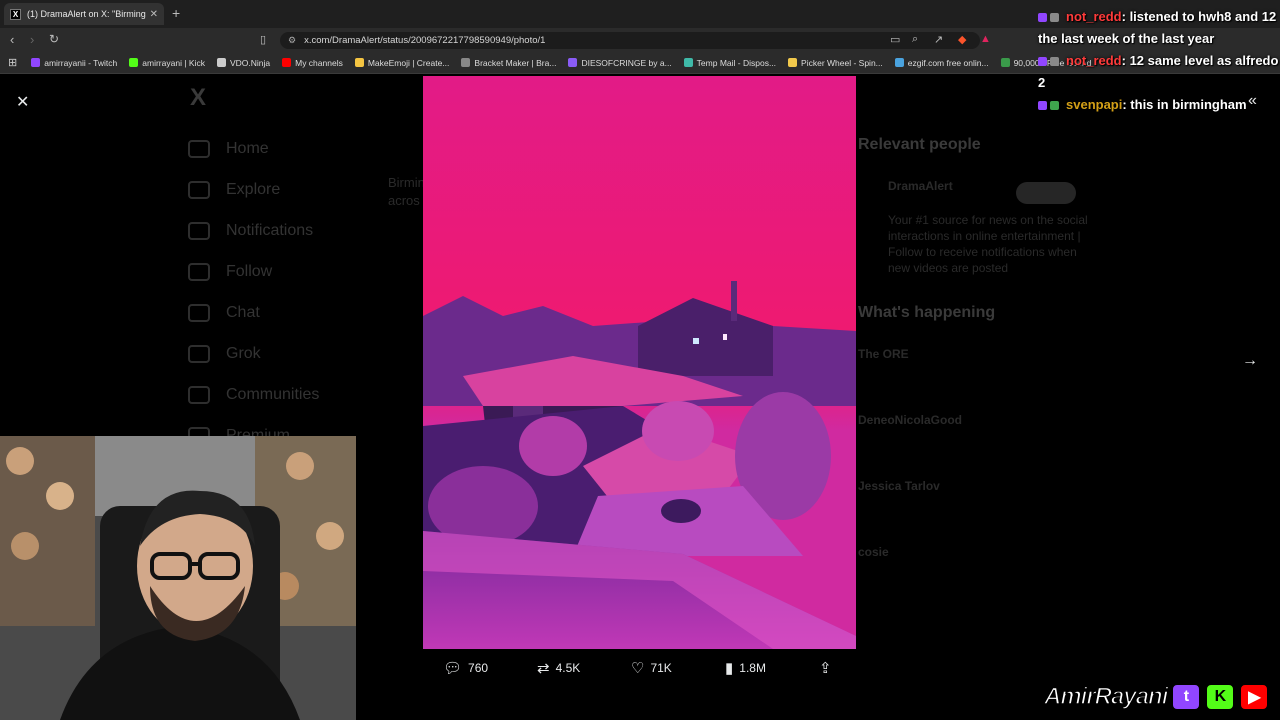 This screenshot has width=1280, height=720. What do you see at coordinates (198, 97) in the screenshot?
I see `x-logo-icon: X` at bounding box center [198, 97].